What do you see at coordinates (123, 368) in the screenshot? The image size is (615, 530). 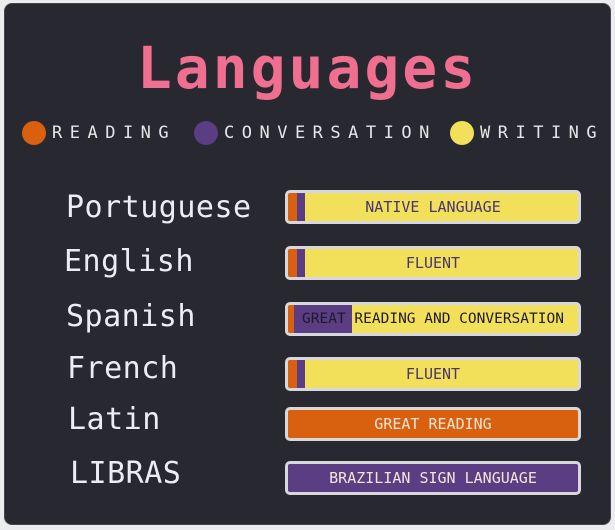 I see `language-name-french: French` at bounding box center [123, 368].